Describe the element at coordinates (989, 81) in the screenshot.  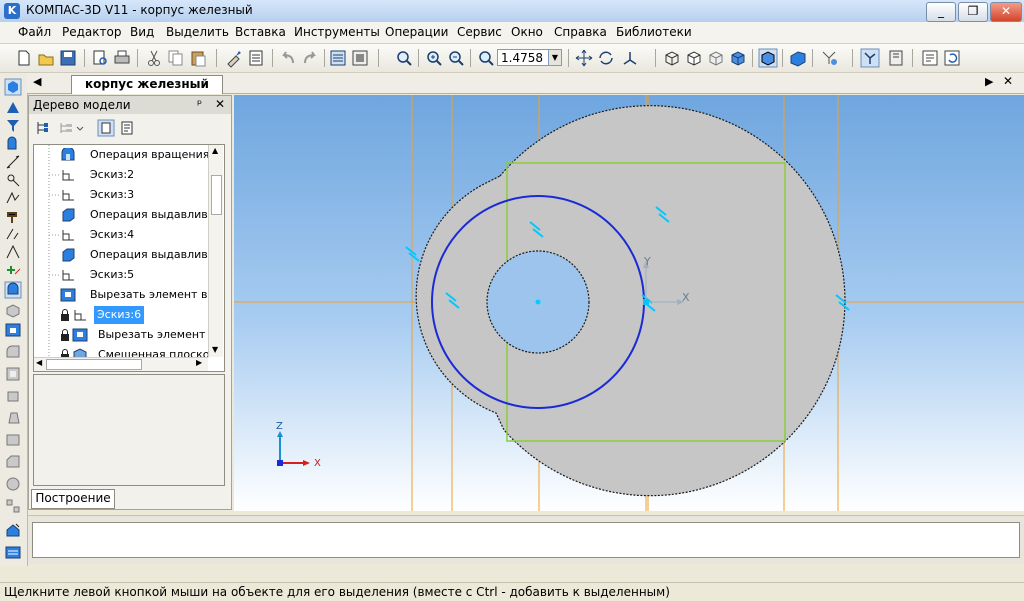
I see `tabs-scroll-right-icon: ▶` at that location.